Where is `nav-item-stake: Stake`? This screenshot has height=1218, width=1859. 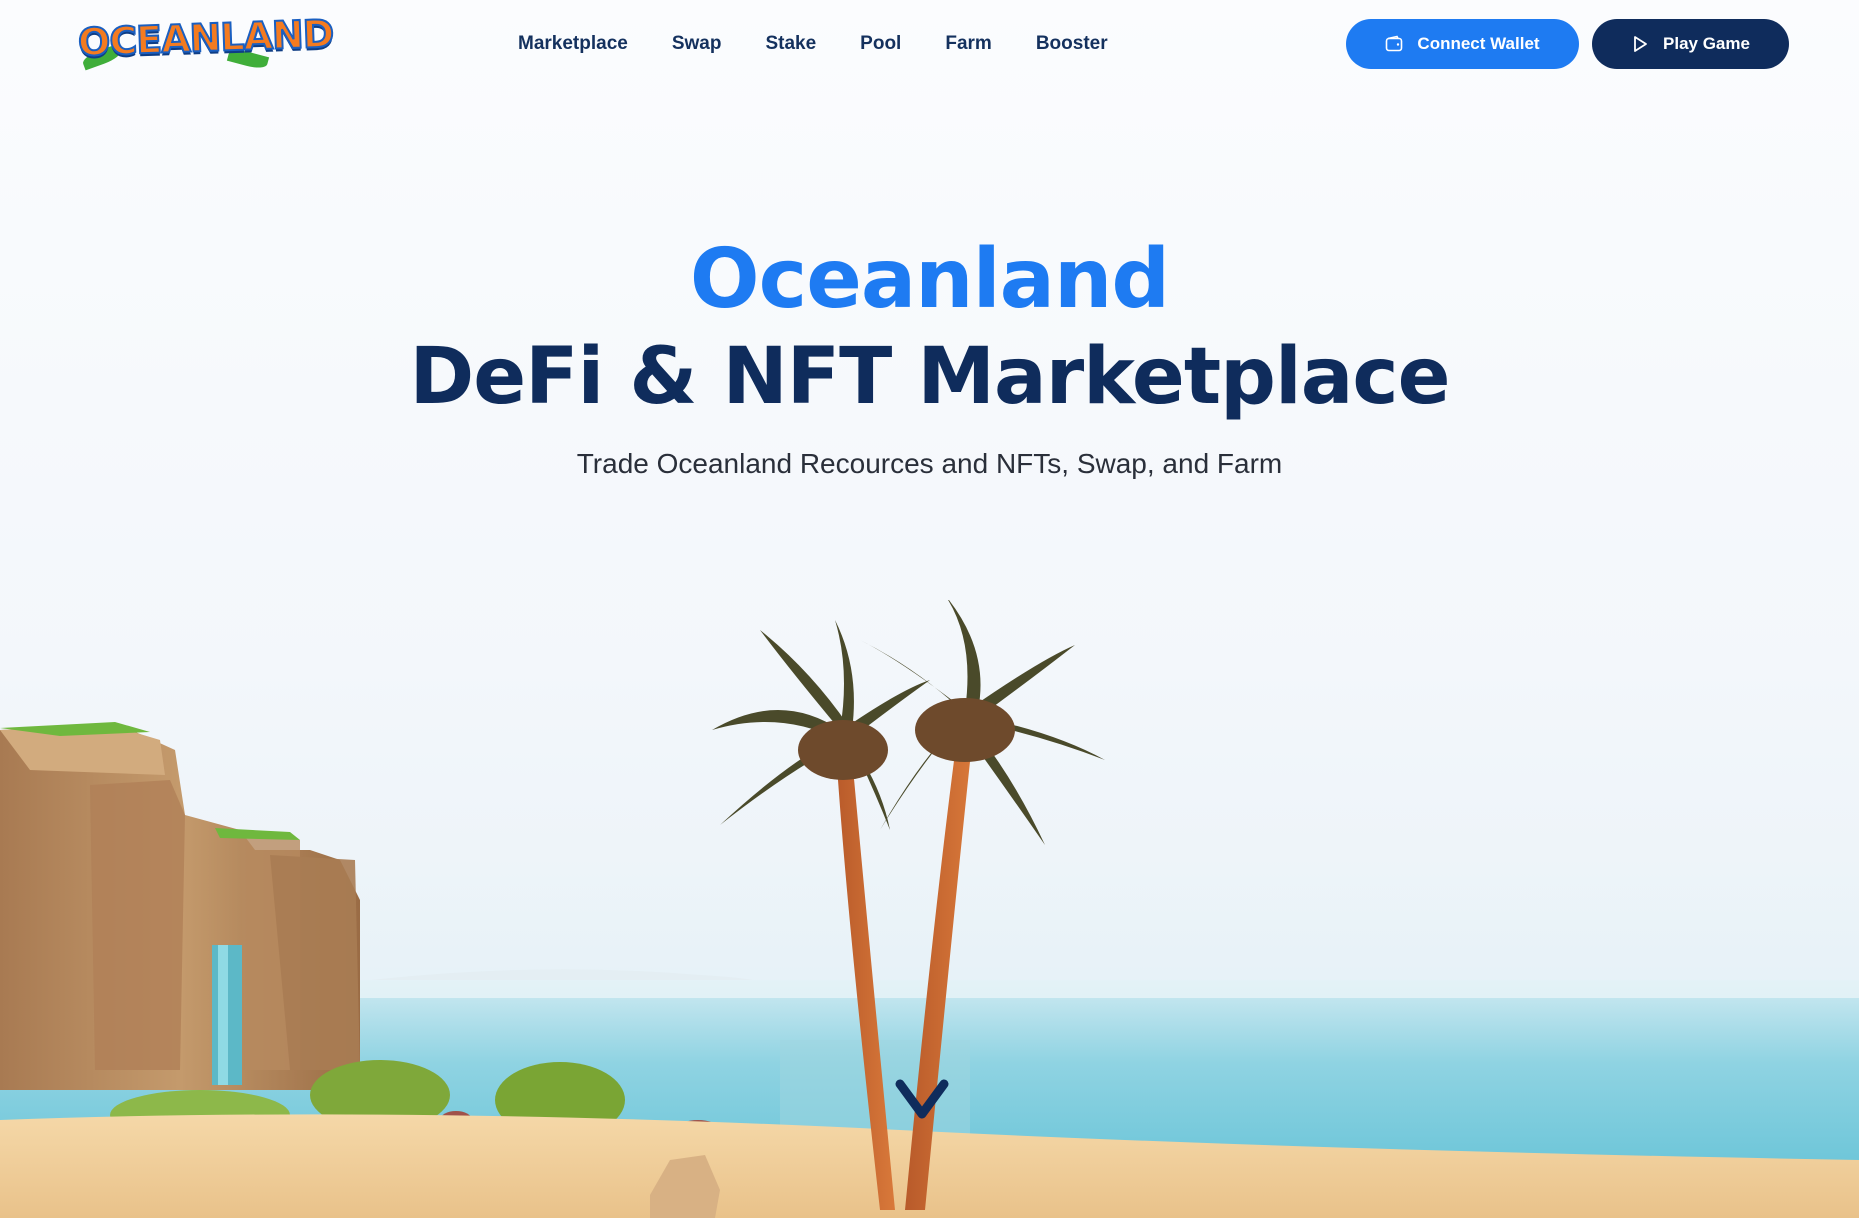 nav-item-stake: Stake is located at coordinates (790, 44).